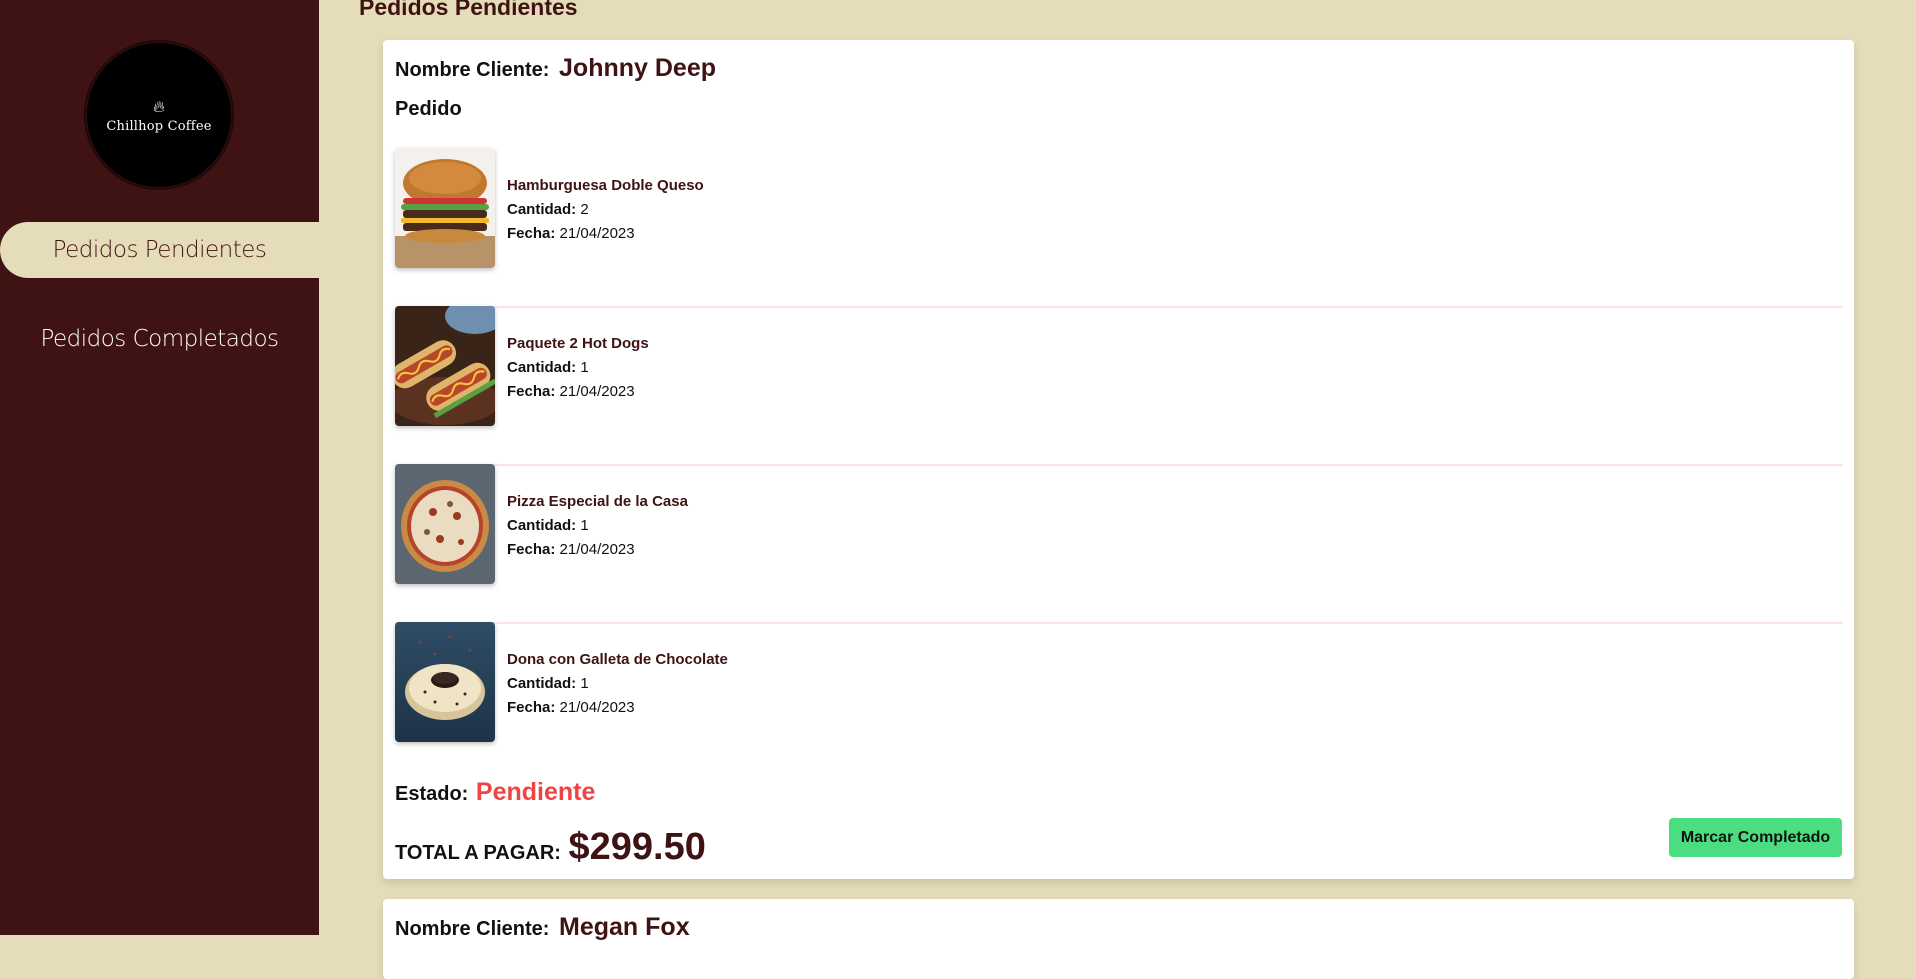 The image size is (1916, 979). I want to click on page-title: Pedidos Pendientes, so click(468, 10).